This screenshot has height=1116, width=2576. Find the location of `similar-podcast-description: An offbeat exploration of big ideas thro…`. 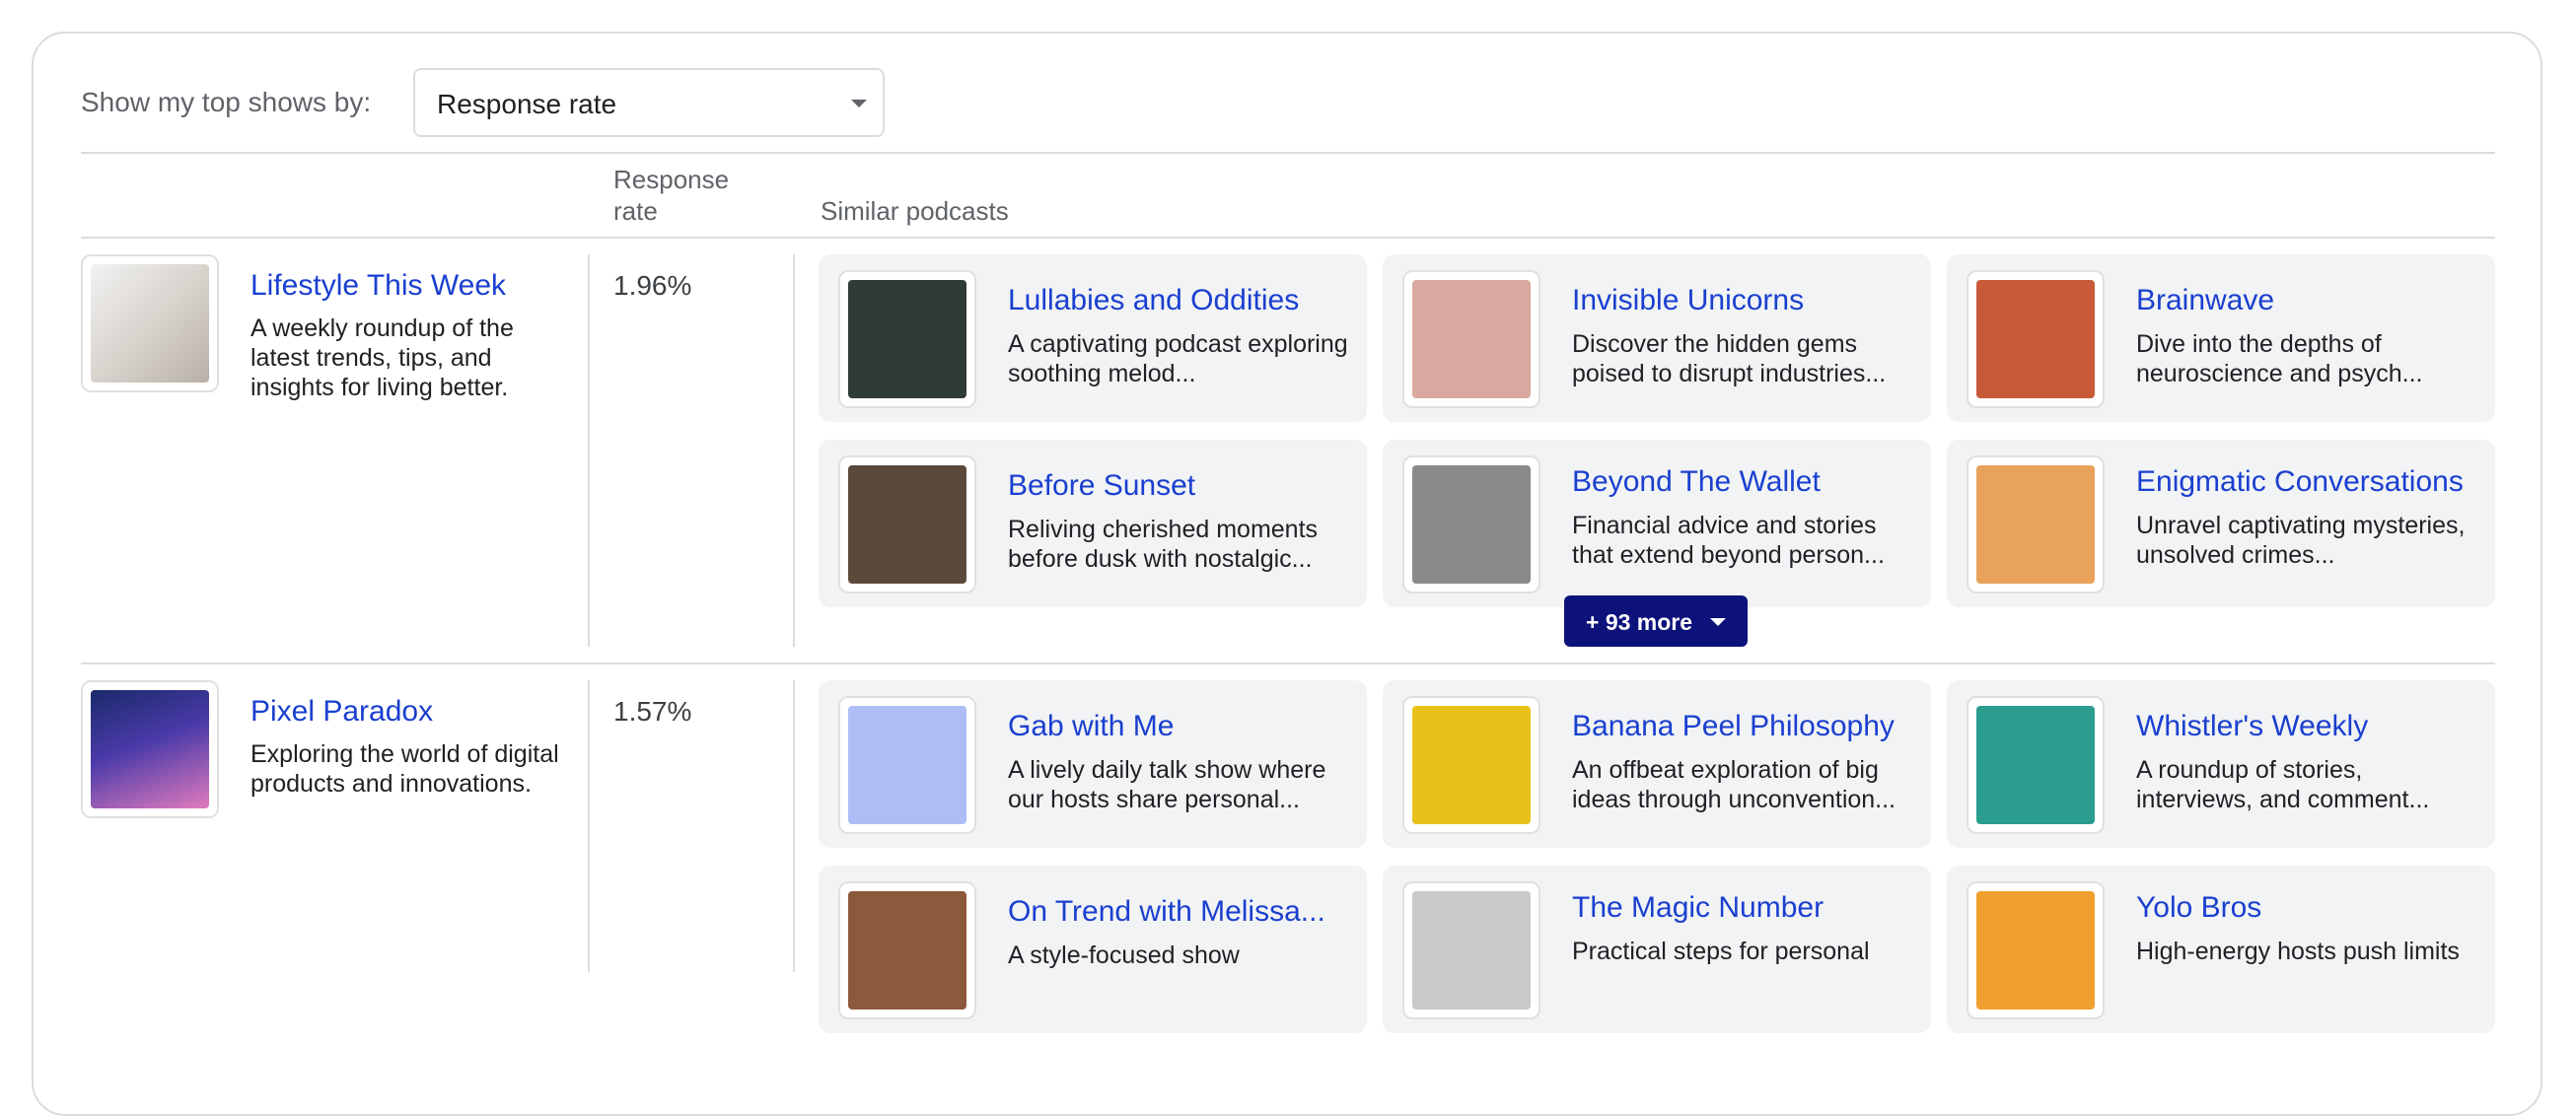

similar-podcast-description: An offbeat exploration of big ideas thro… is located at coordinates (1734, 784).